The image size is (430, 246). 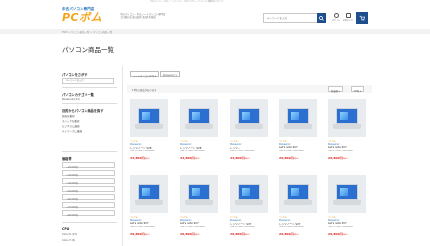 I want to click on purpose-item: 価格を重視, so click(x=68, y=116).